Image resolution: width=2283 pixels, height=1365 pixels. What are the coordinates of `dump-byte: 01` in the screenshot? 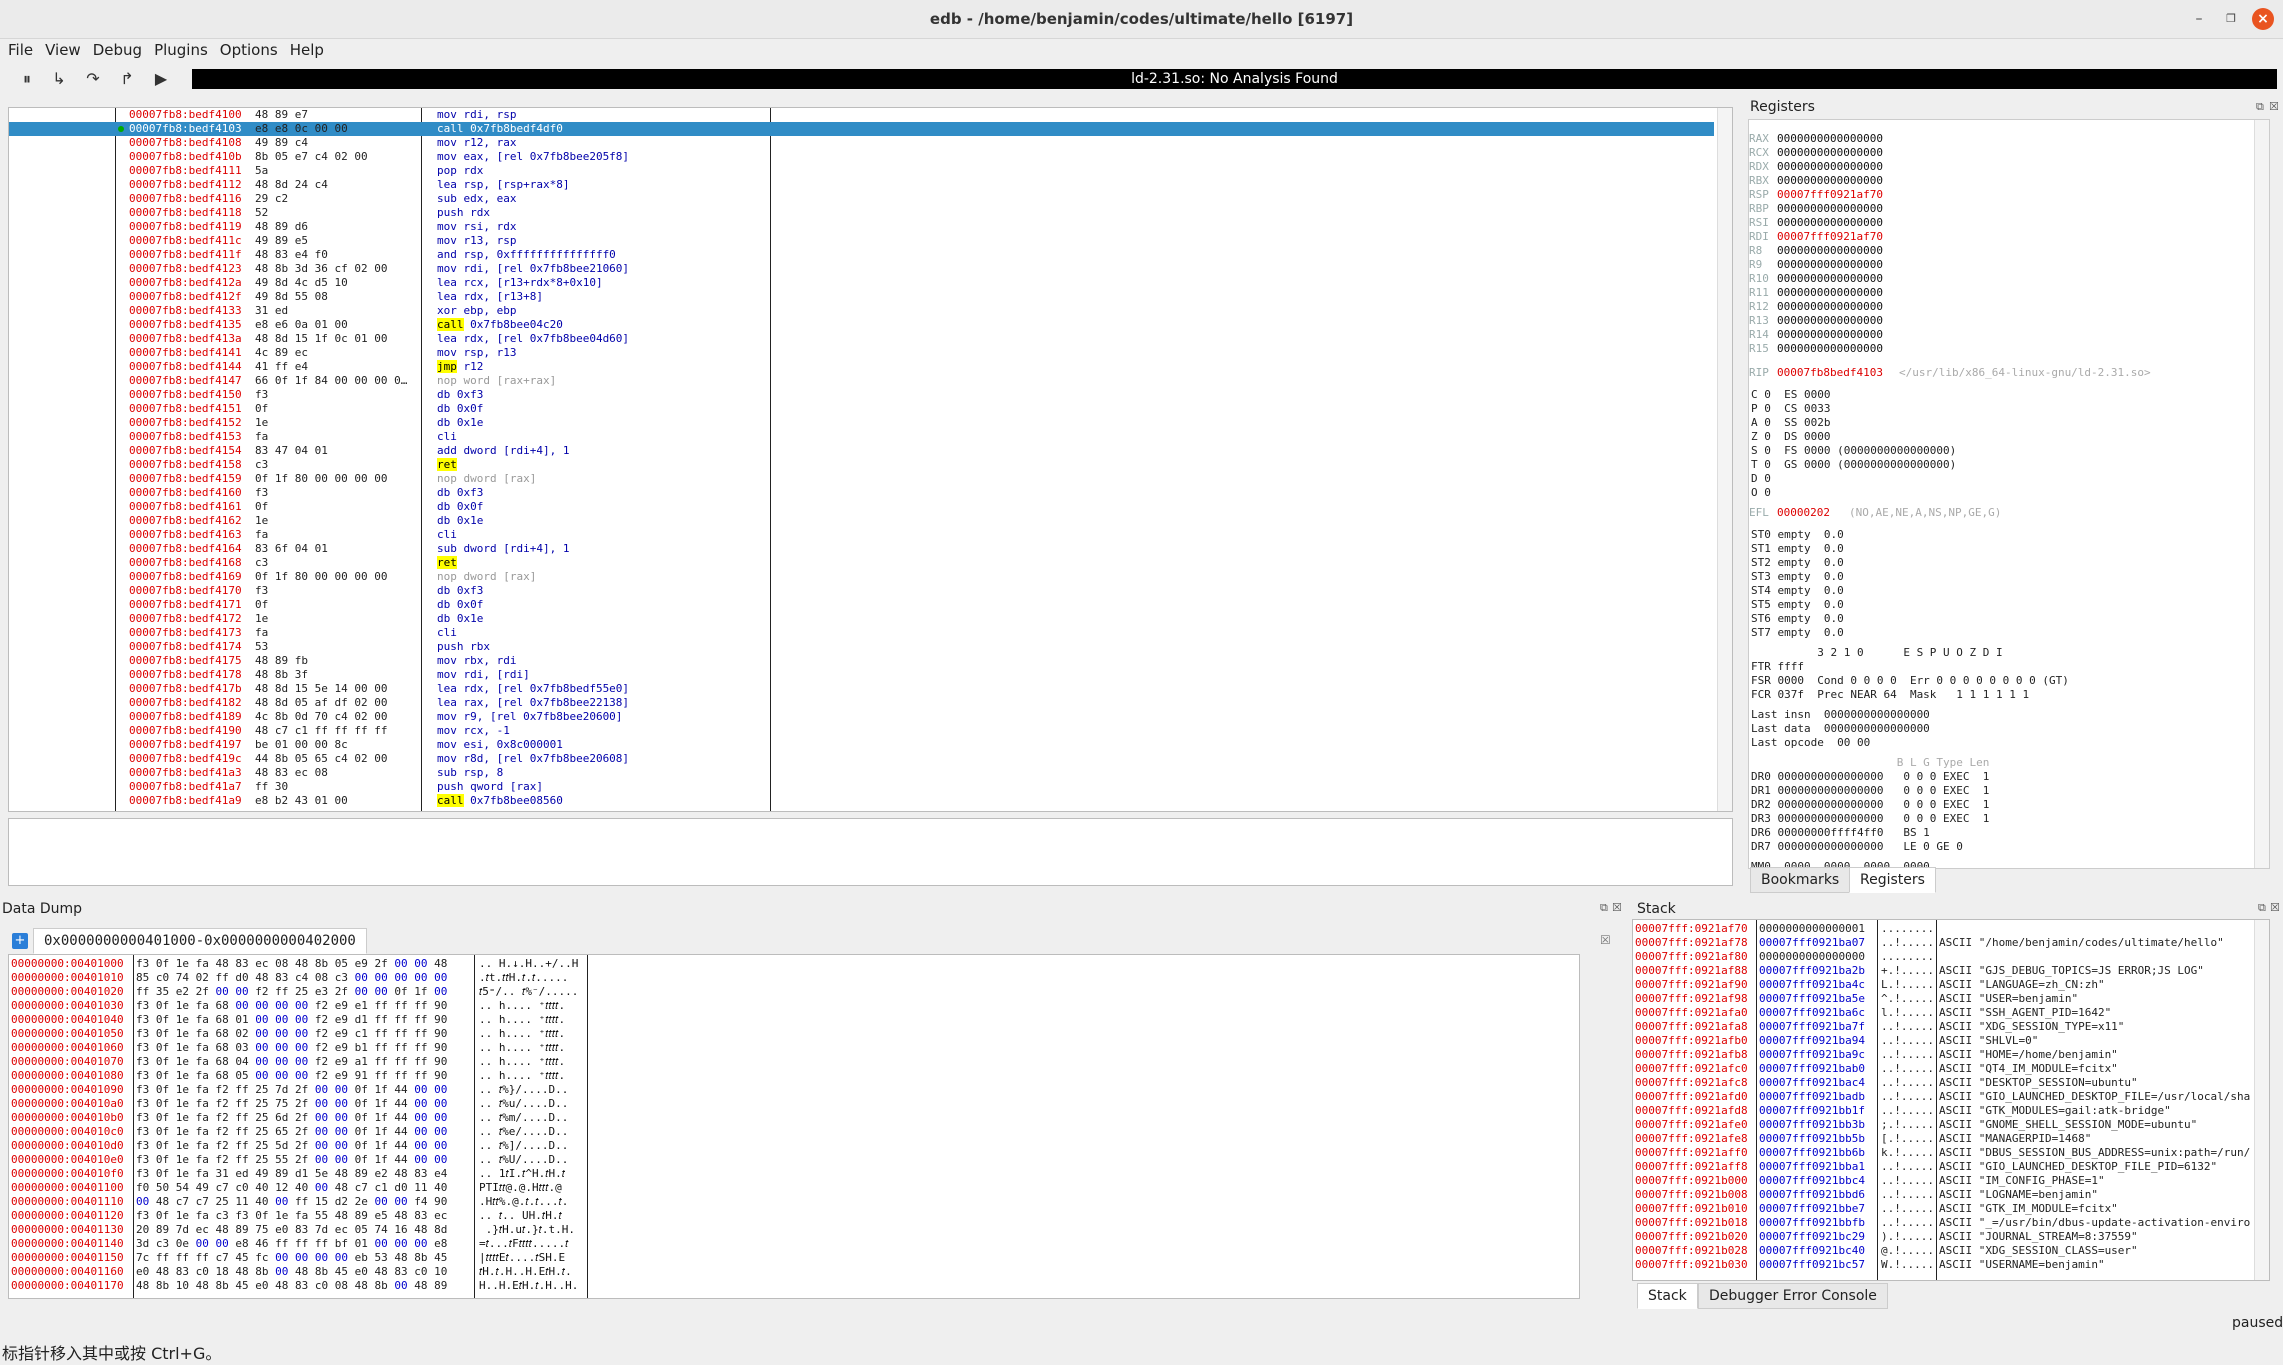 It's located at (245, 1019).